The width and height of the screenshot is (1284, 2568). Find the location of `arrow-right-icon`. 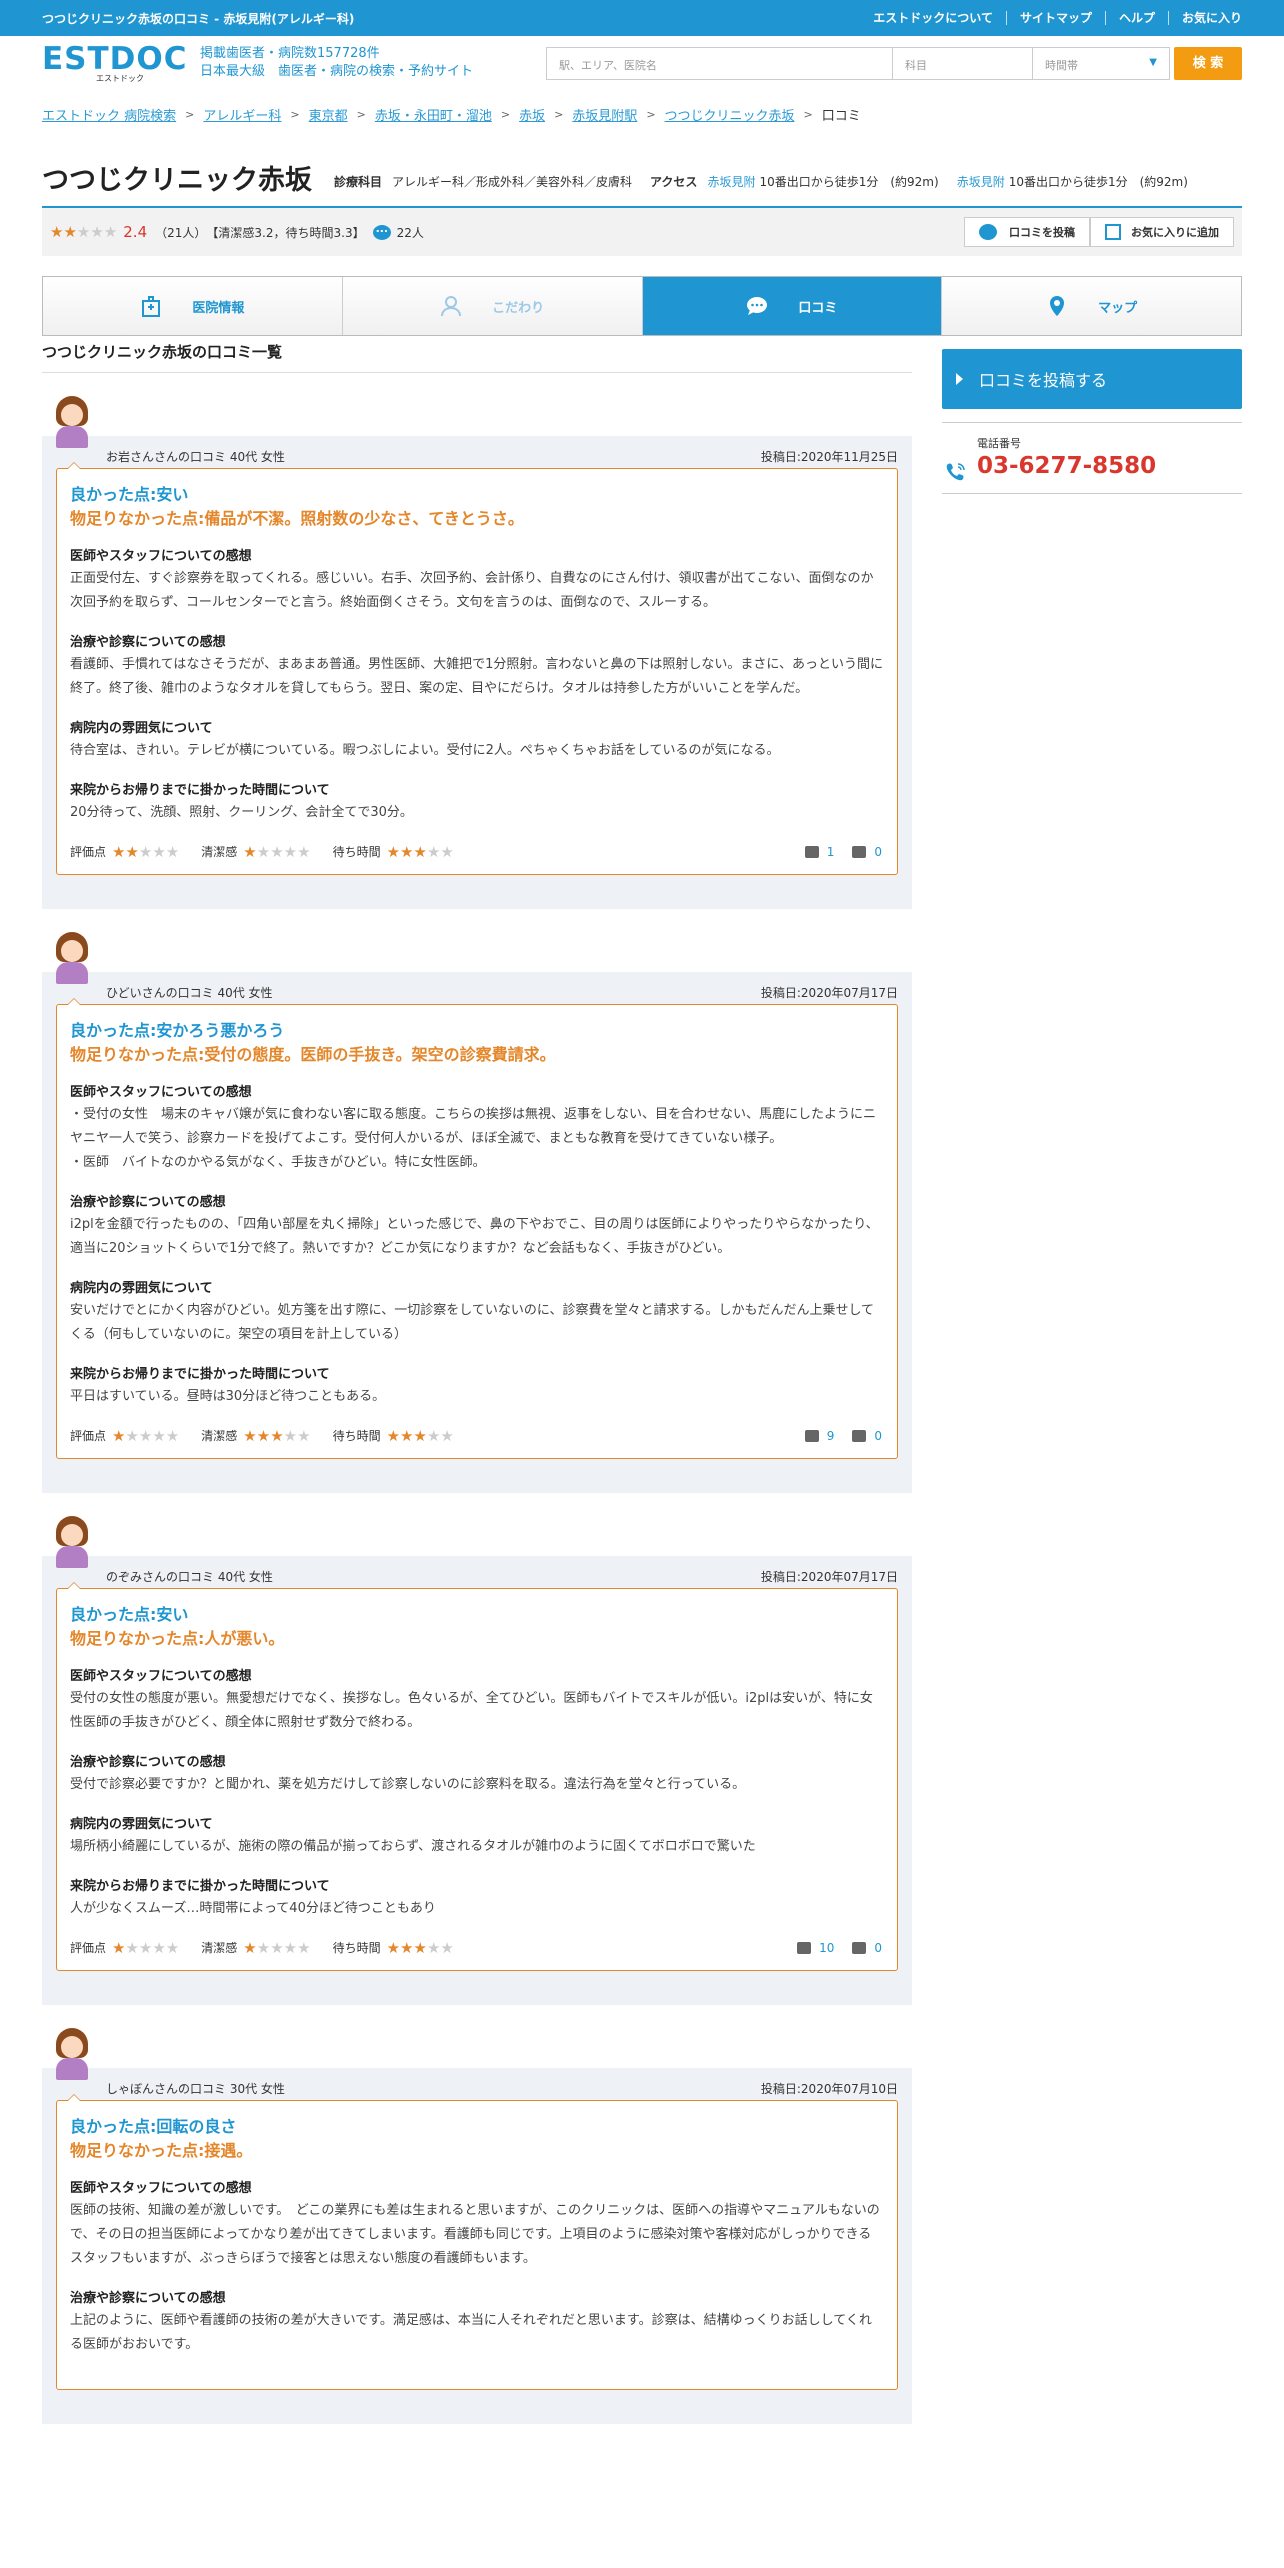

arrow-right-icon is located at coordinates (959, 379).